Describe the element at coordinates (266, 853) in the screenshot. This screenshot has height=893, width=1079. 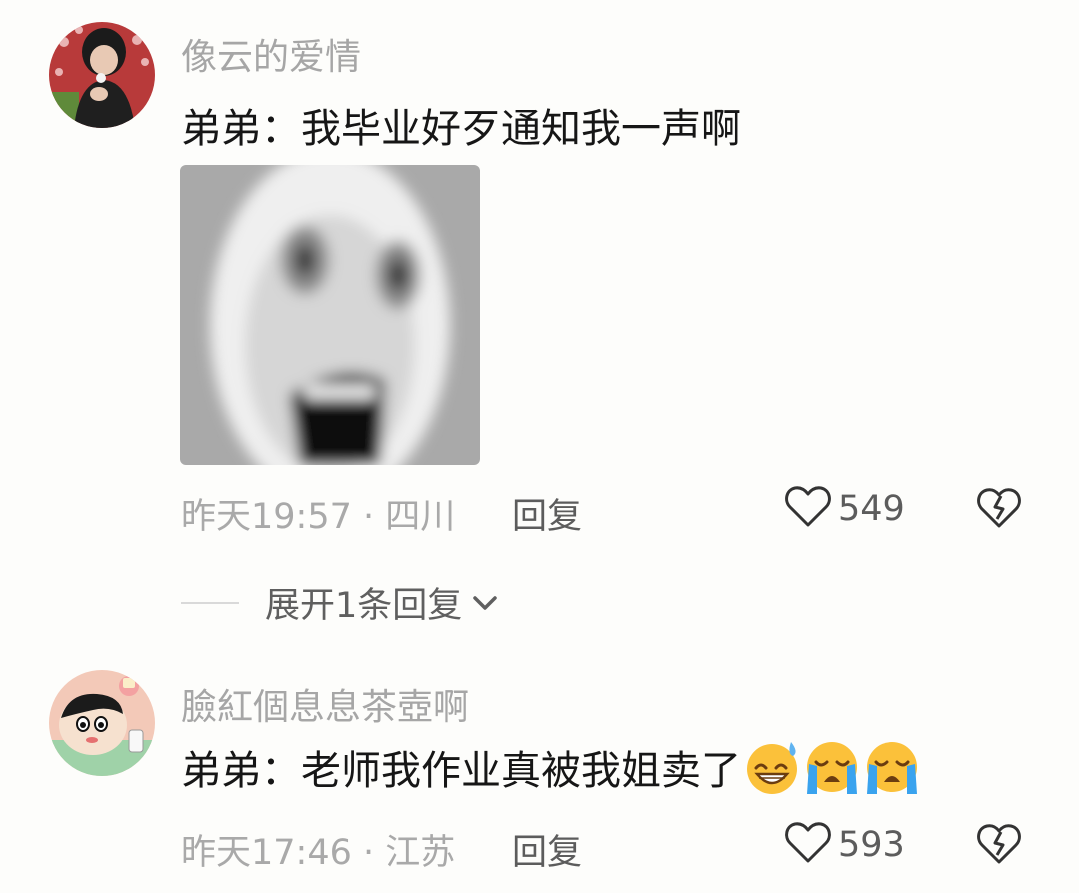
I see `comment-time: 昨天17:46` at that location.